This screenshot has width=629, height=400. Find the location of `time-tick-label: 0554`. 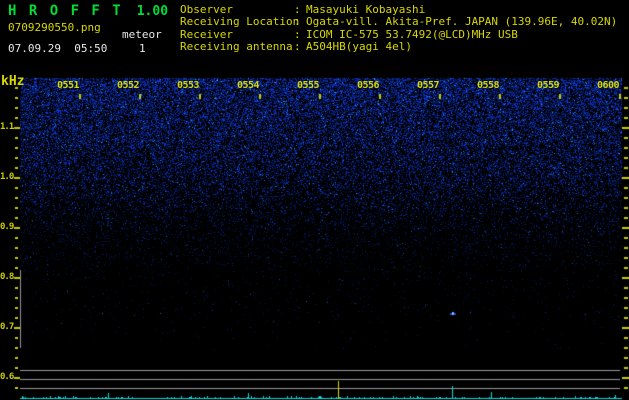

time-tick-label: 0554 is located at coordinates (248, 85).